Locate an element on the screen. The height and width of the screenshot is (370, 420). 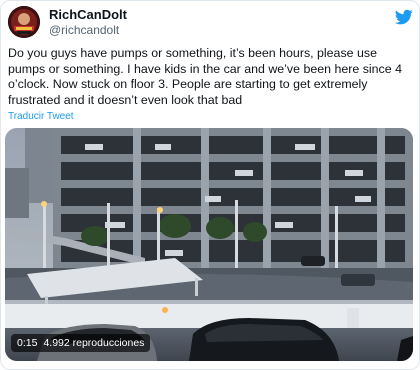
video-view-count: 4.992 reproducciones is located at coordinates (94, 343).